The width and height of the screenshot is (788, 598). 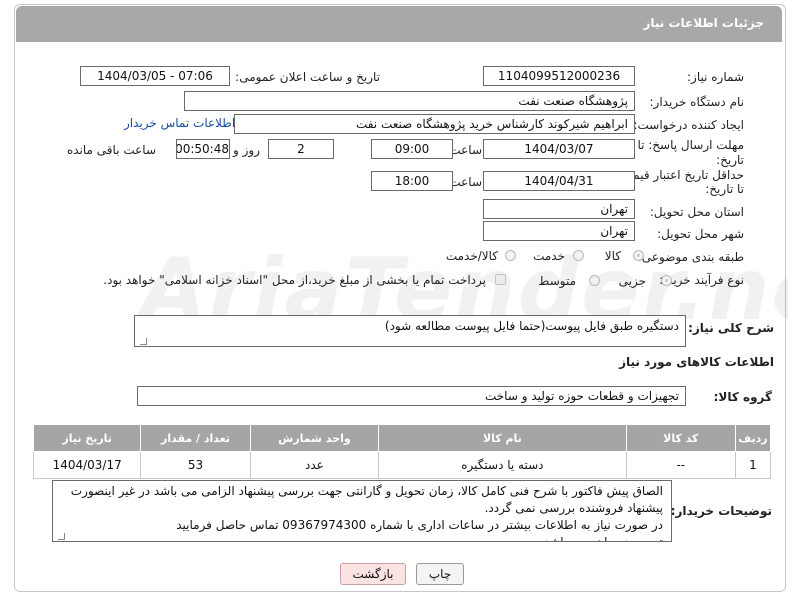 I want to click on remaining-time-label: ساعت باقی مانده, so click(x=111, y=150).